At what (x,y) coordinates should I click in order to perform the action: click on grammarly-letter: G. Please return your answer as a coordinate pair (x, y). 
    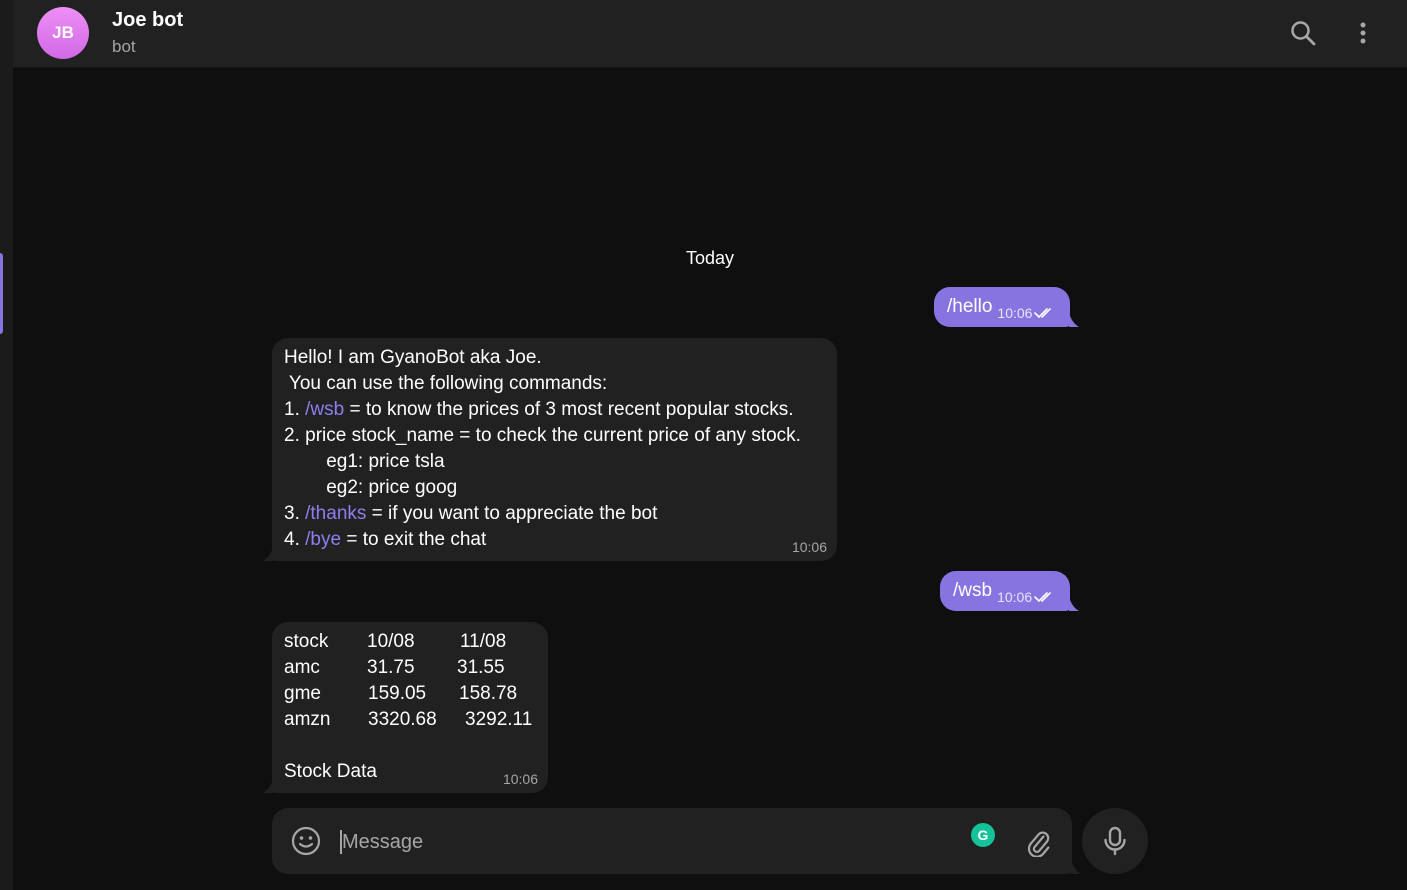
    Looking at the image, I should click on (983, 835).